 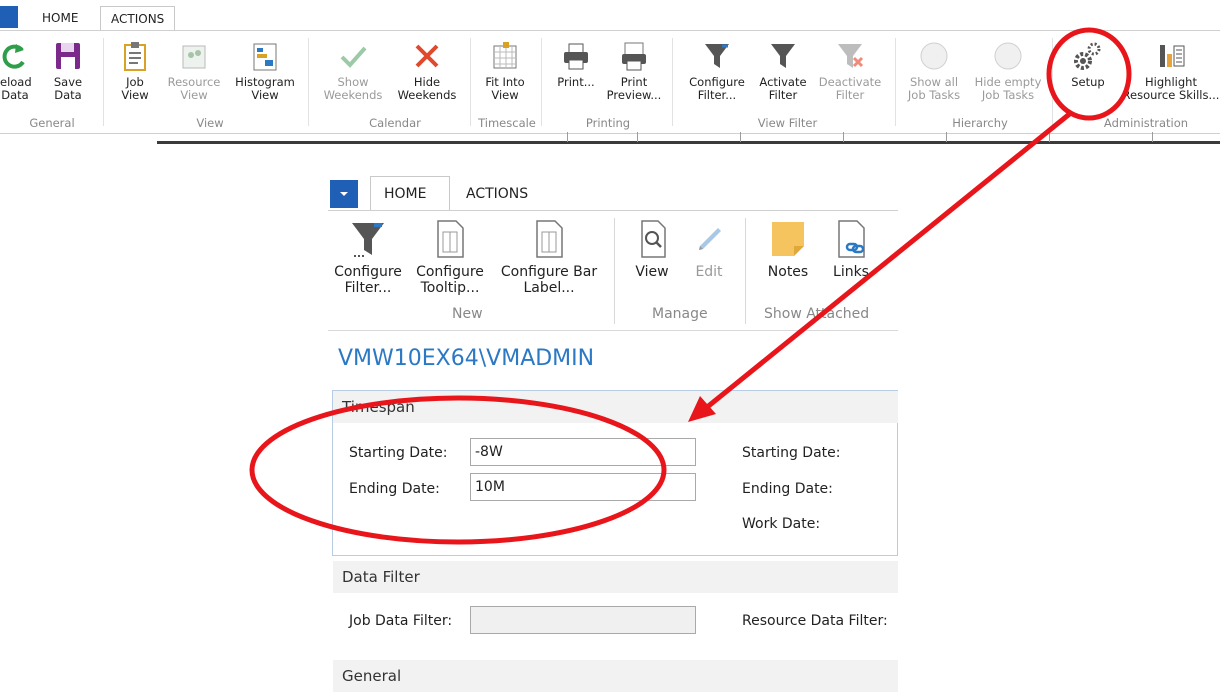 I want to click on gear-icon, so click(x=1087, y=56).